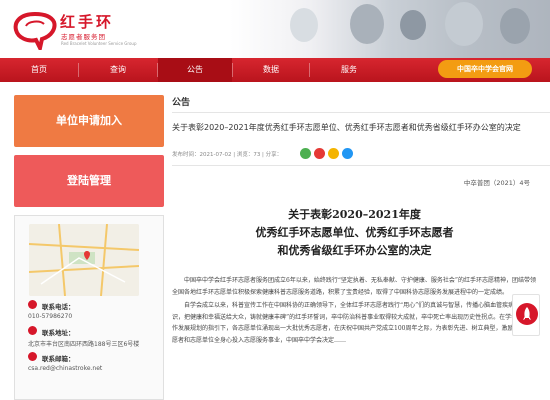 The width and height of the screenshot is (550, 400). What do you see at coordinates (58, 307) in the screenshot?
I see `phone-label: 联系电话：` at bounding box center [58, 307].